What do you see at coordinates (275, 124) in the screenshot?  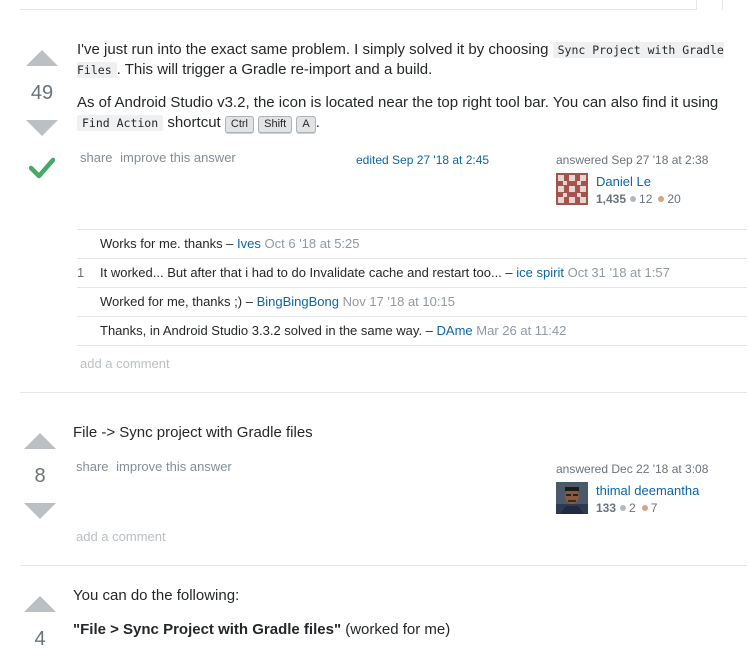 I see `key-shift: Shift` at bounding box center [275, 124].